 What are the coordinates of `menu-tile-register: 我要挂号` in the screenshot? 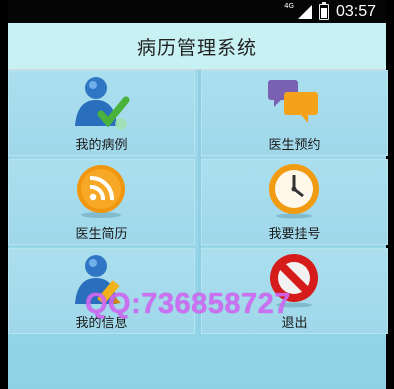 It's located at (294, 202).